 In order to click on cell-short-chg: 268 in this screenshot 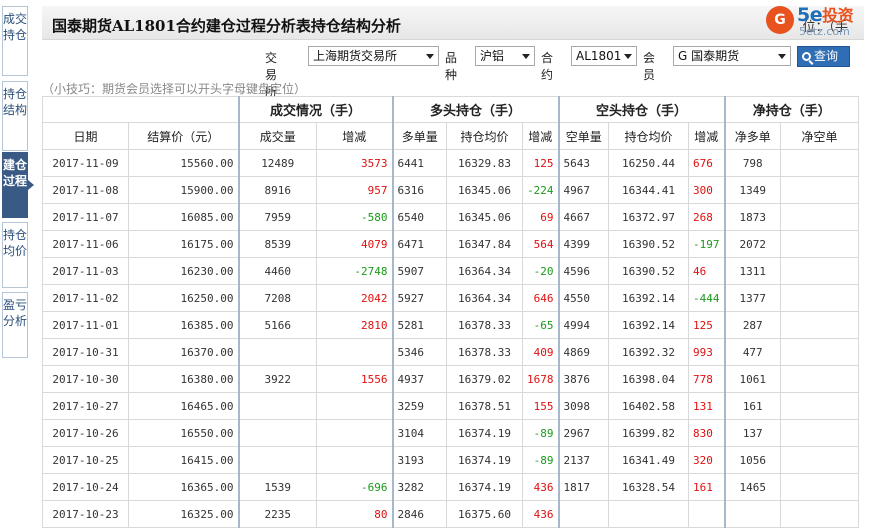, I will do `click(706, 217)`.